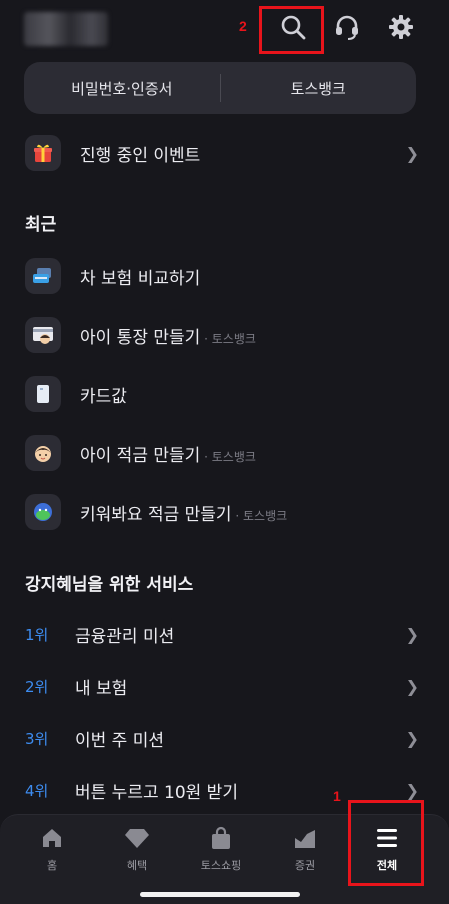 This screenshot has height=904, width=449. I want to click on card-icon, so click(43, 394).